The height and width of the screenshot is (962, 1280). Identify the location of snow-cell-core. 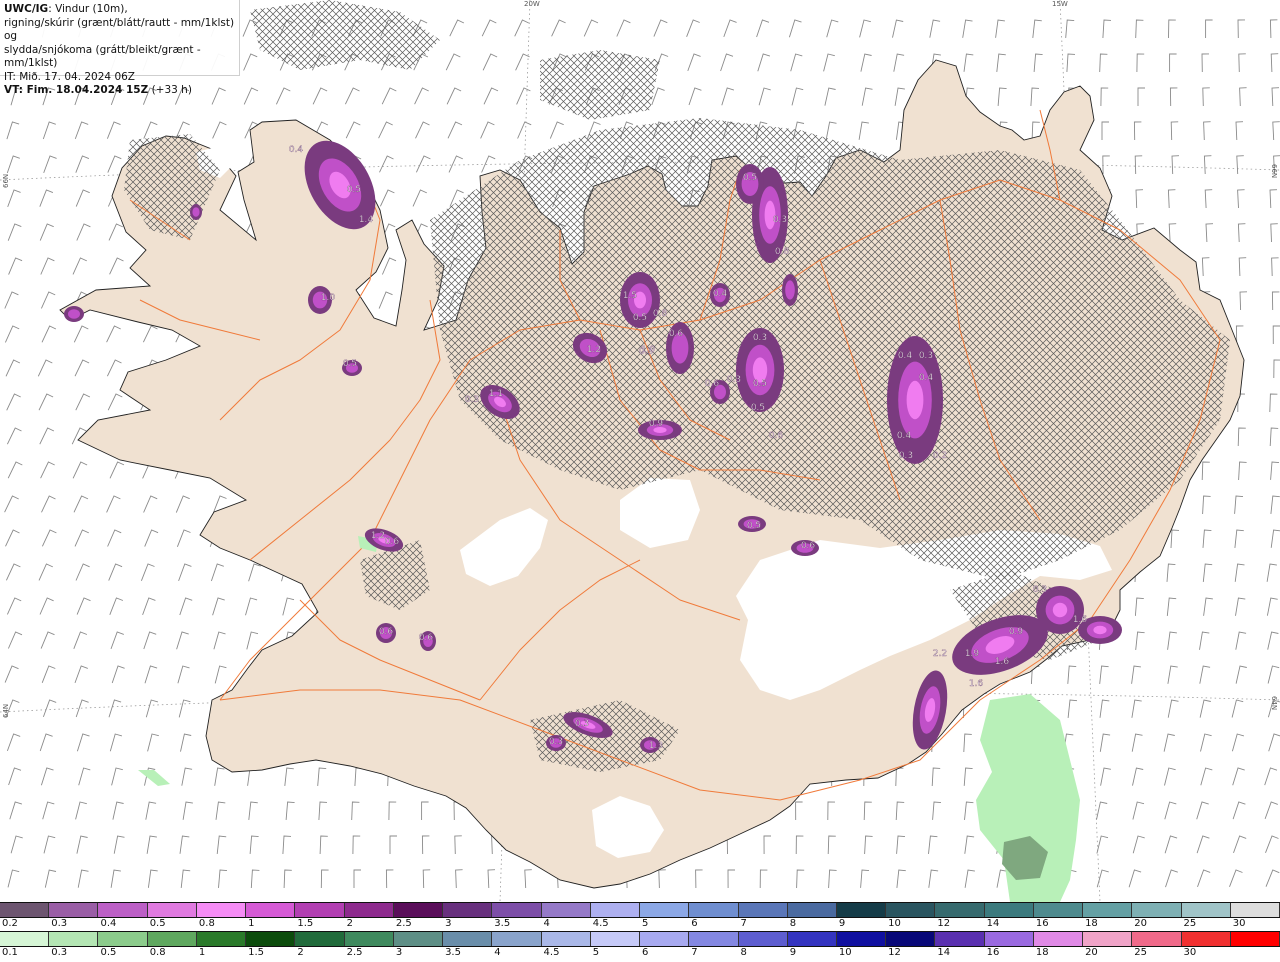
(196, 212).